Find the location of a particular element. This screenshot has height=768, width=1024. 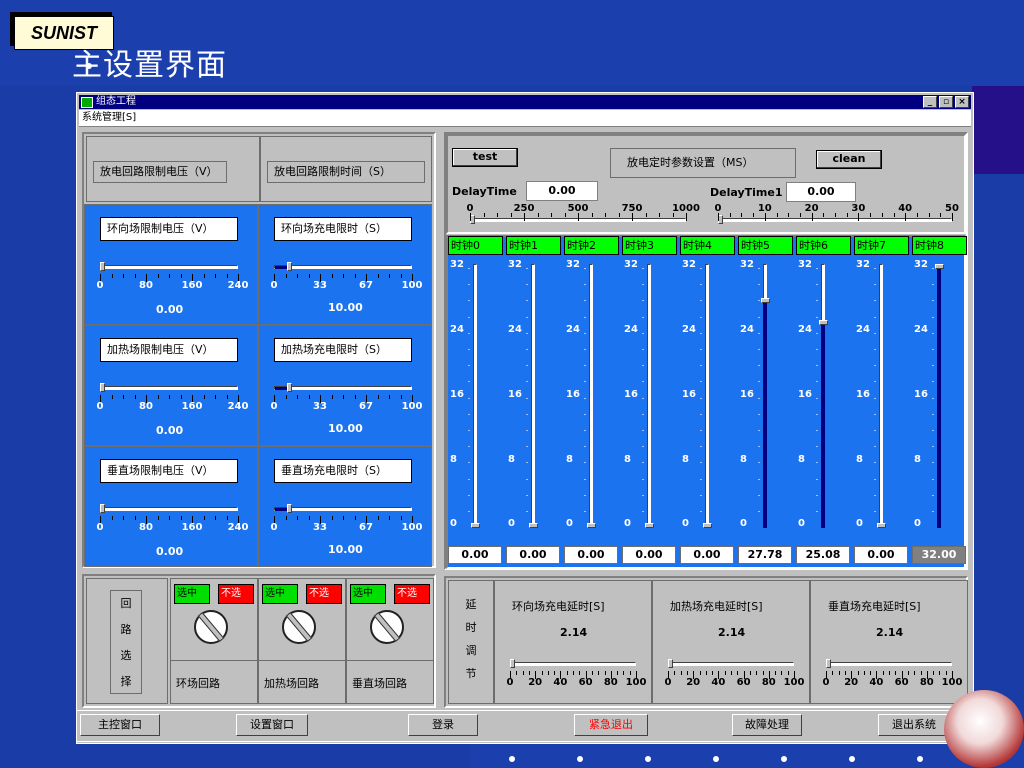

clock-value: 25.08 is located at coordinates (823, 555).